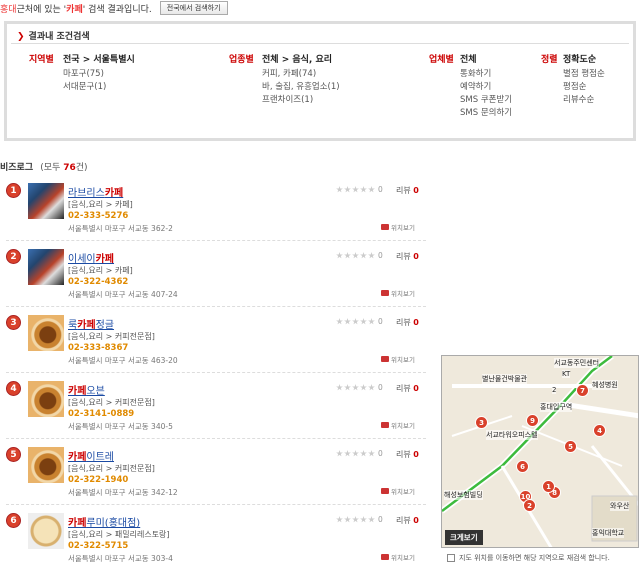 The width and height of the screenshot is (640, 569). Describe the element at coordinates (584, 100) in the screenshot. I see `filter-sort-option: 리뷰수순` at that location.